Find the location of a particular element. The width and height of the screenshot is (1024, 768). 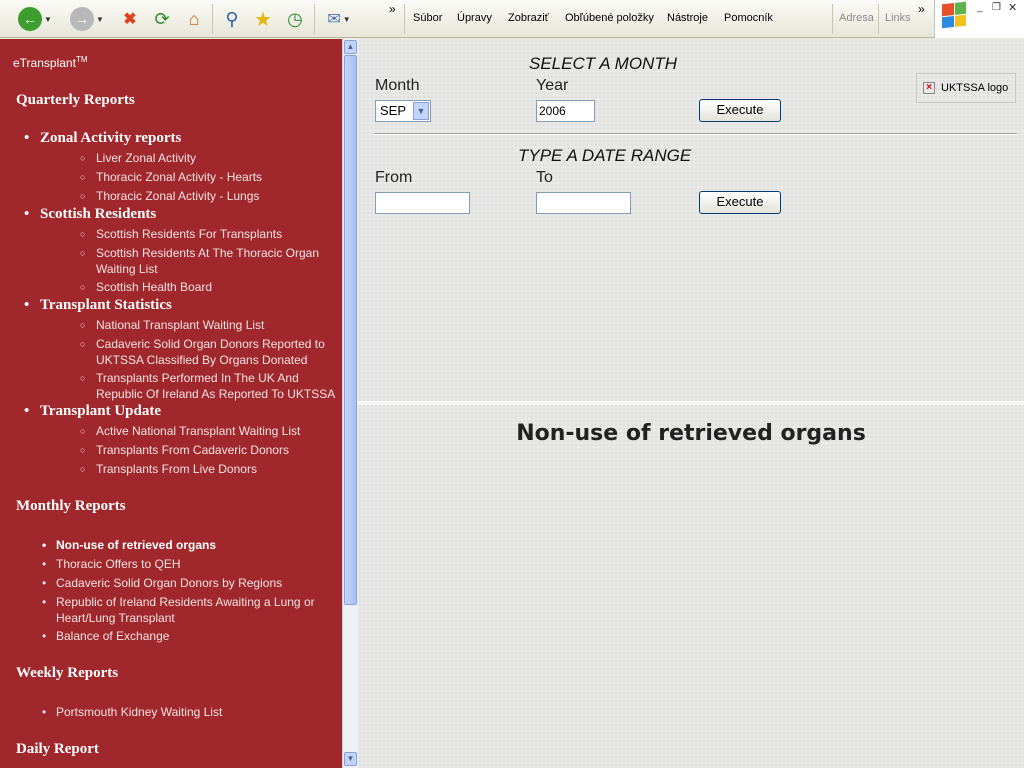

menu-view: Zobraziť is located at coordinates (528, 18).